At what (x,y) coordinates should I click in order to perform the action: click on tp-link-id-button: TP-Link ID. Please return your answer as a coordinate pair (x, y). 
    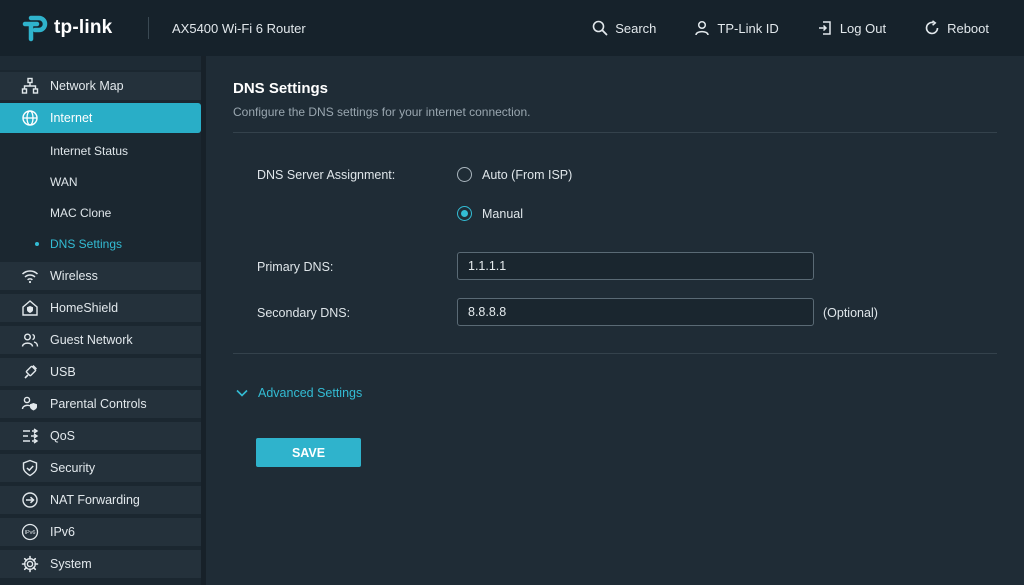
    Looking at the image, I should click on (736, 28).